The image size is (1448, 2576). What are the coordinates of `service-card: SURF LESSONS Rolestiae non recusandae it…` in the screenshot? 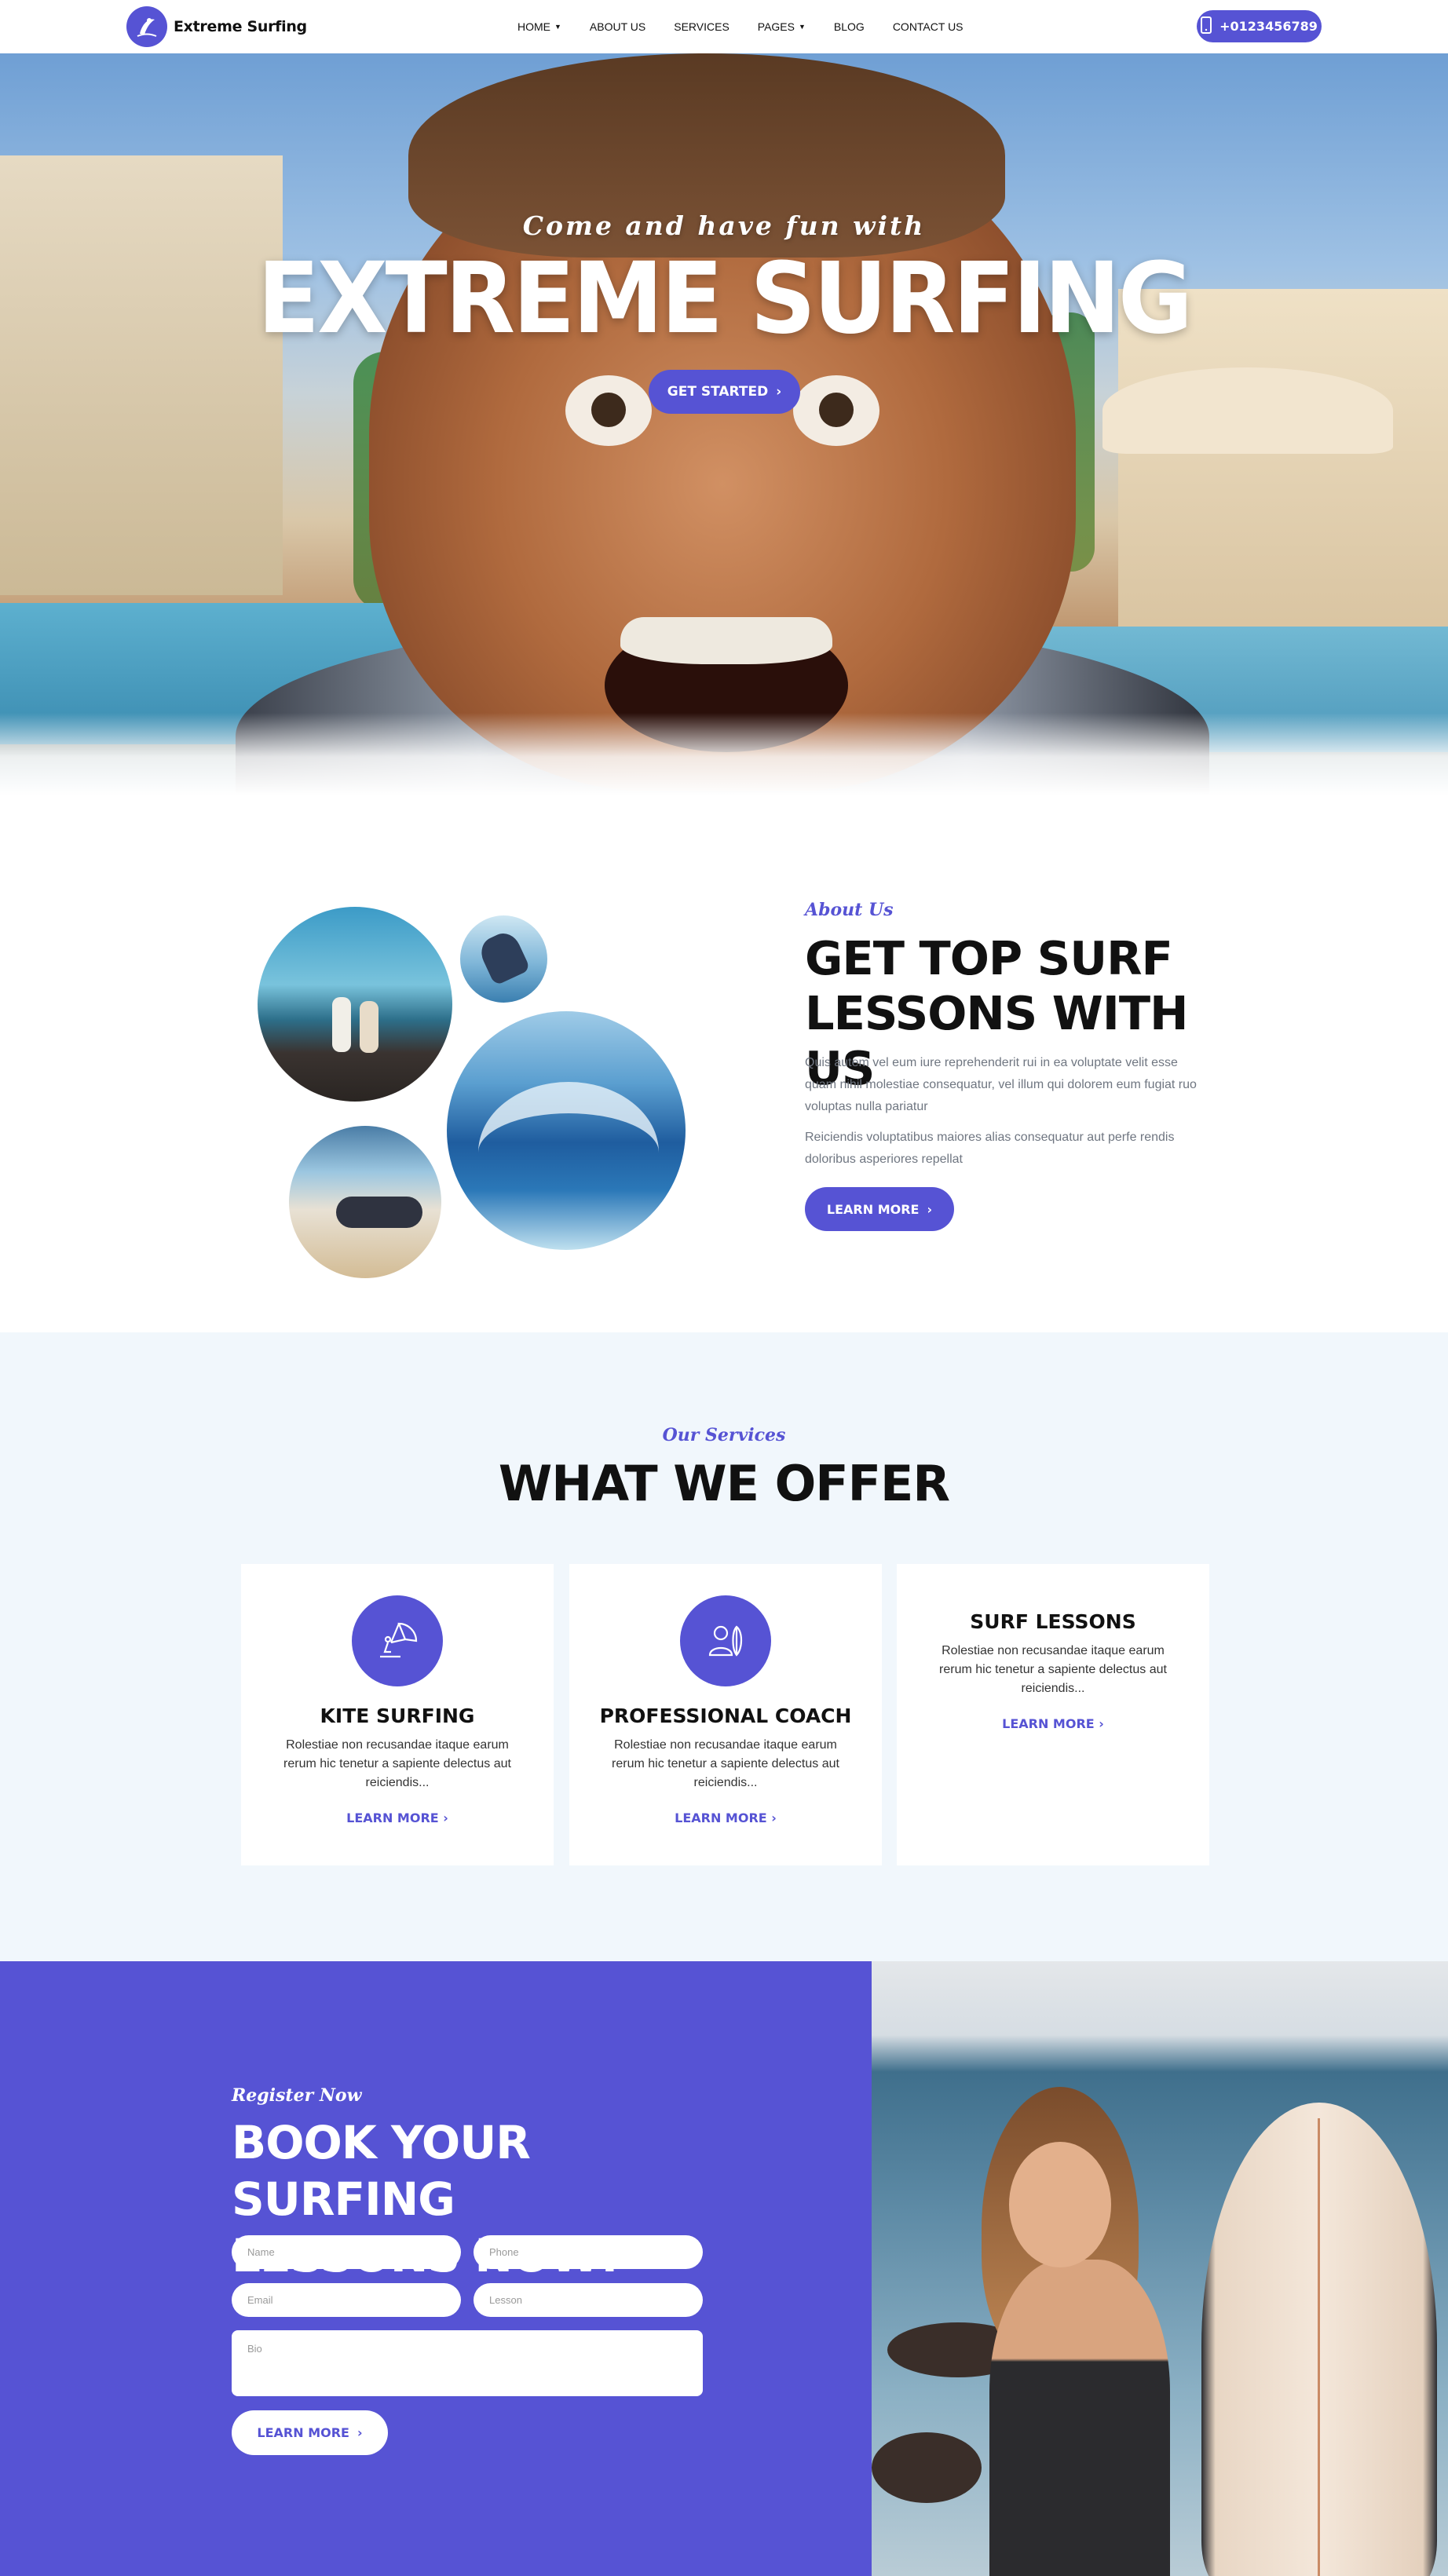 It's located at (1053, 1714).